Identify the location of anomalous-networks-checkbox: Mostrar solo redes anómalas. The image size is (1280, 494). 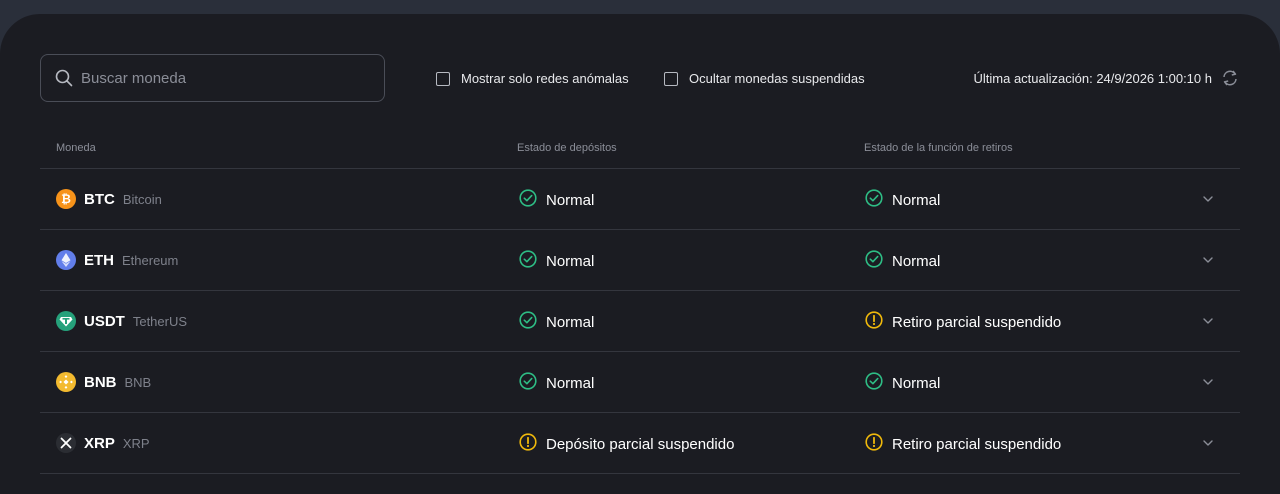
(532, 78).